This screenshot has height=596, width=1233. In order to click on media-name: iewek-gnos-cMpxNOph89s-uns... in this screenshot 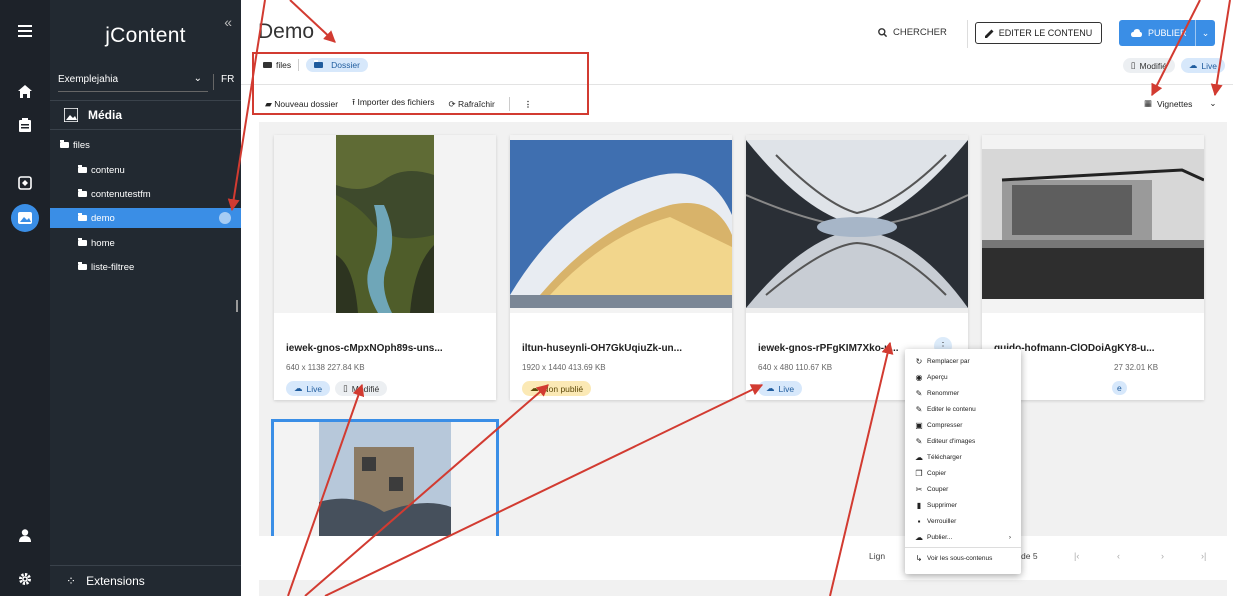, I will do `click(364, 348)`.